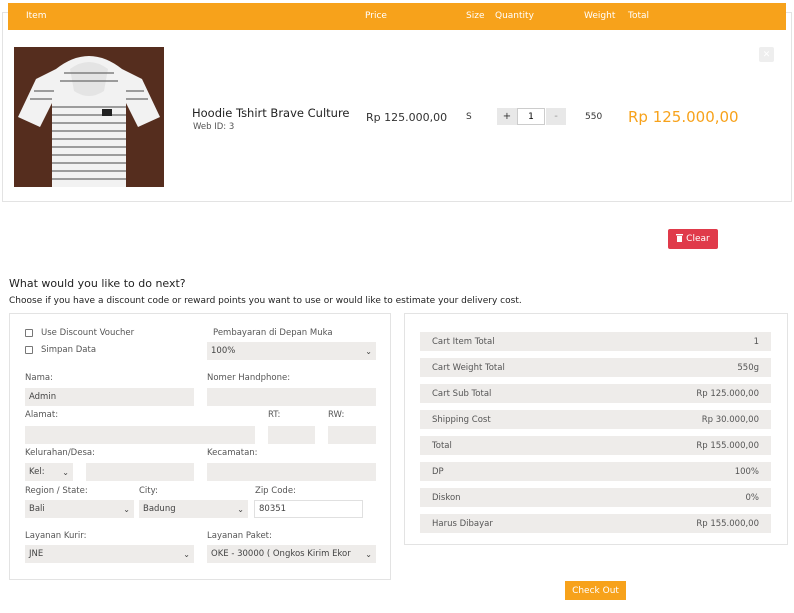 Image resolution: width=794 pixels, height=613 pixels. Describe the element at coordinates (274, 415) in the screenshot. I see `rt-label: RT:` at that location.